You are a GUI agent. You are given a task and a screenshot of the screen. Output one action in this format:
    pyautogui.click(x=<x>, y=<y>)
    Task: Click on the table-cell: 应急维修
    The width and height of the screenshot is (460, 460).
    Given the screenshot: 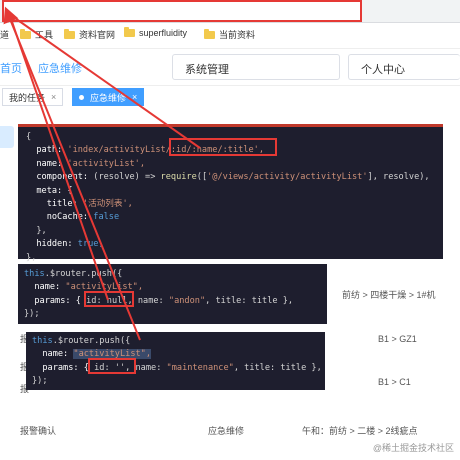 What is the action you would take?
    pyautogui.click(x=226, y=431)
    